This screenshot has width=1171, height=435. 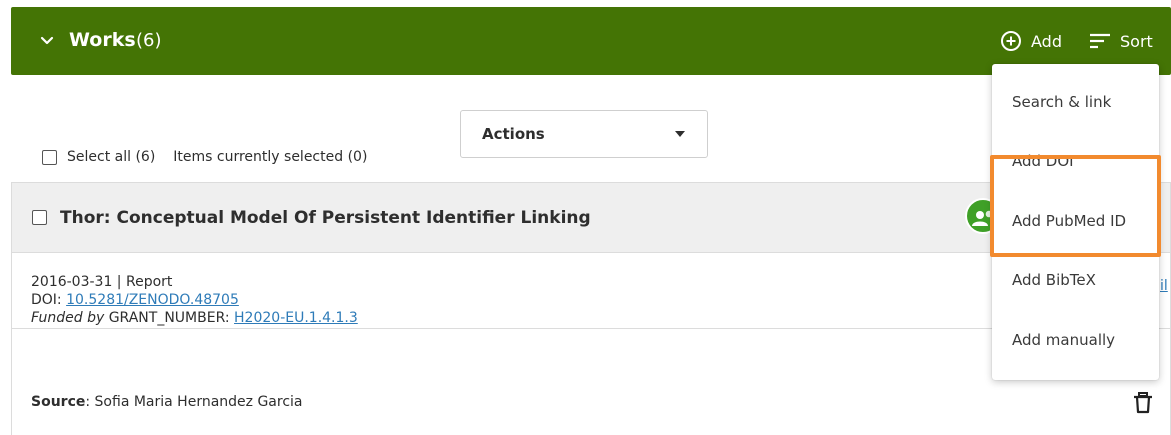 I want to click on sort-button: Sort, so click(x=1121, y=41).